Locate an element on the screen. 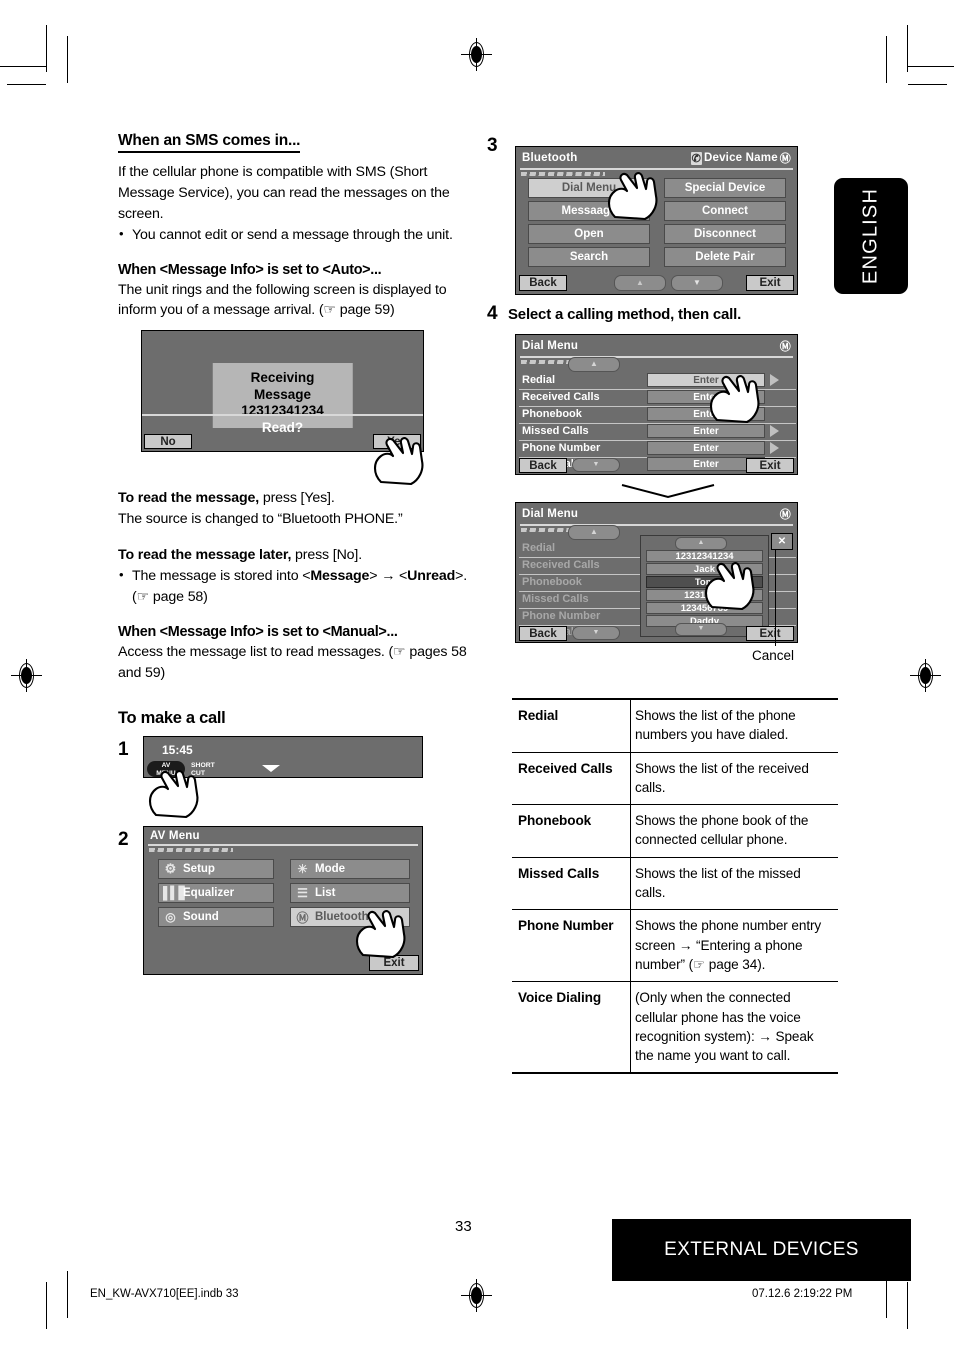 The image size is (954, 1354). language-tab: ENGLISH is located at coordinates (871, 236).